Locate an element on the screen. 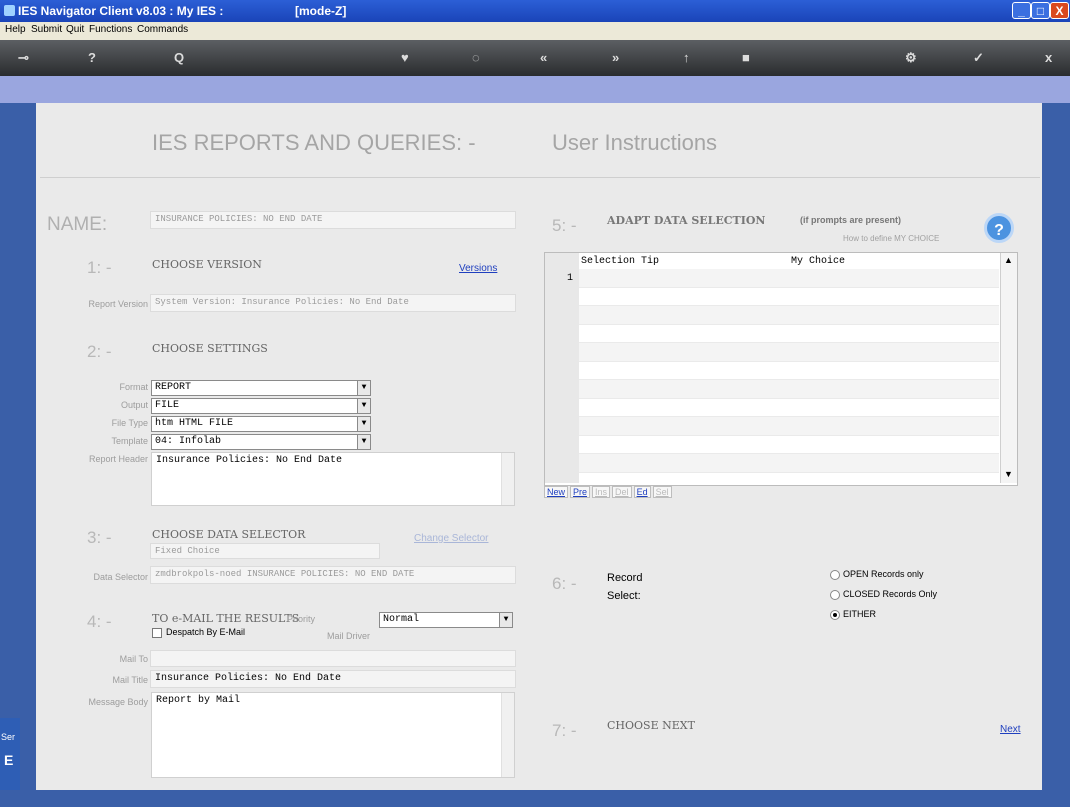 The height and width of the screenshot is (807, 1070). refresh-icon: ◌ is located at coordinates (476, 57).